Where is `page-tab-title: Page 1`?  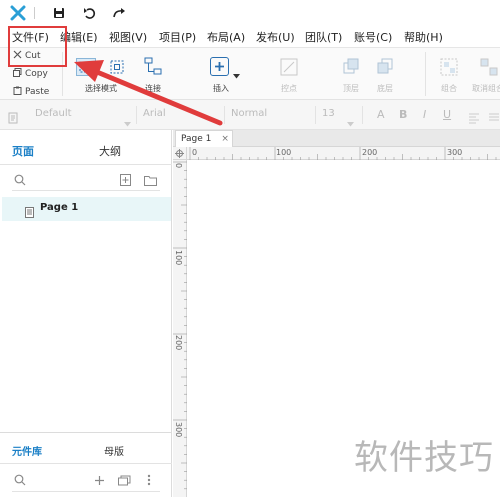
page-tab-title: Page 1 is located at coordinates (196, 139).